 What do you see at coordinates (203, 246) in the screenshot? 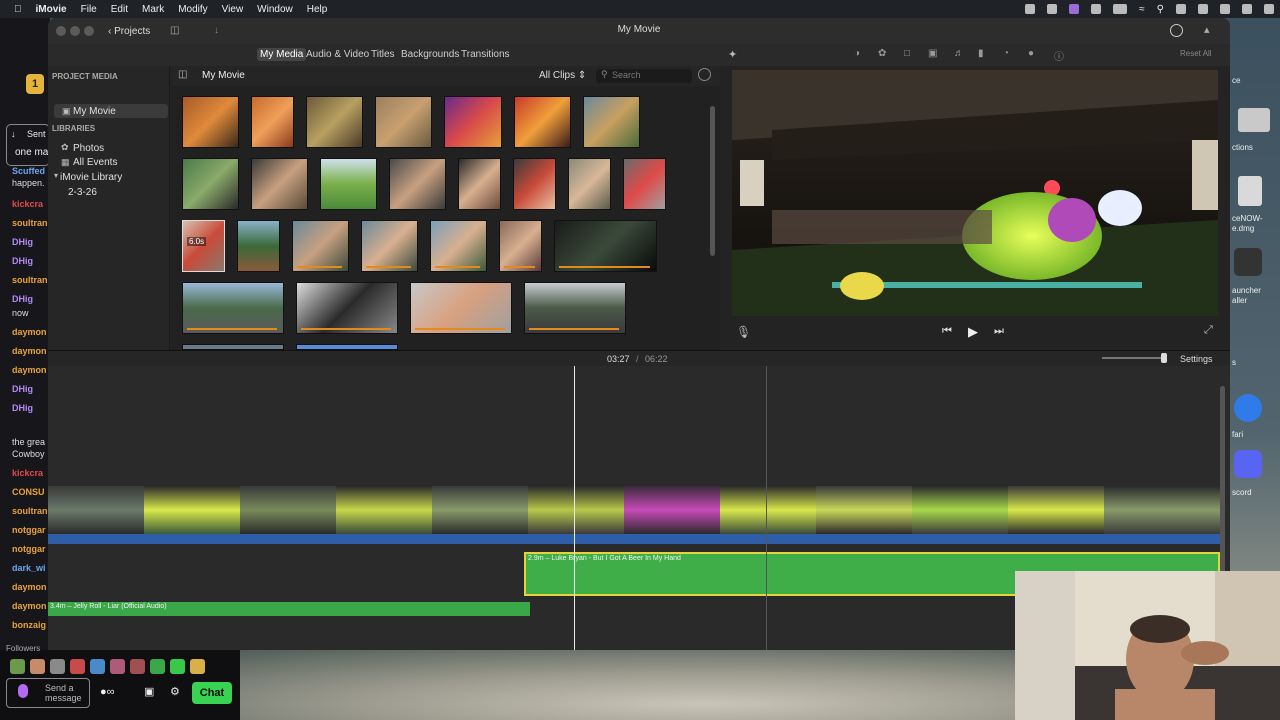
I see `media-thumbnail: 6.0s` at bounding box center [203, 246].